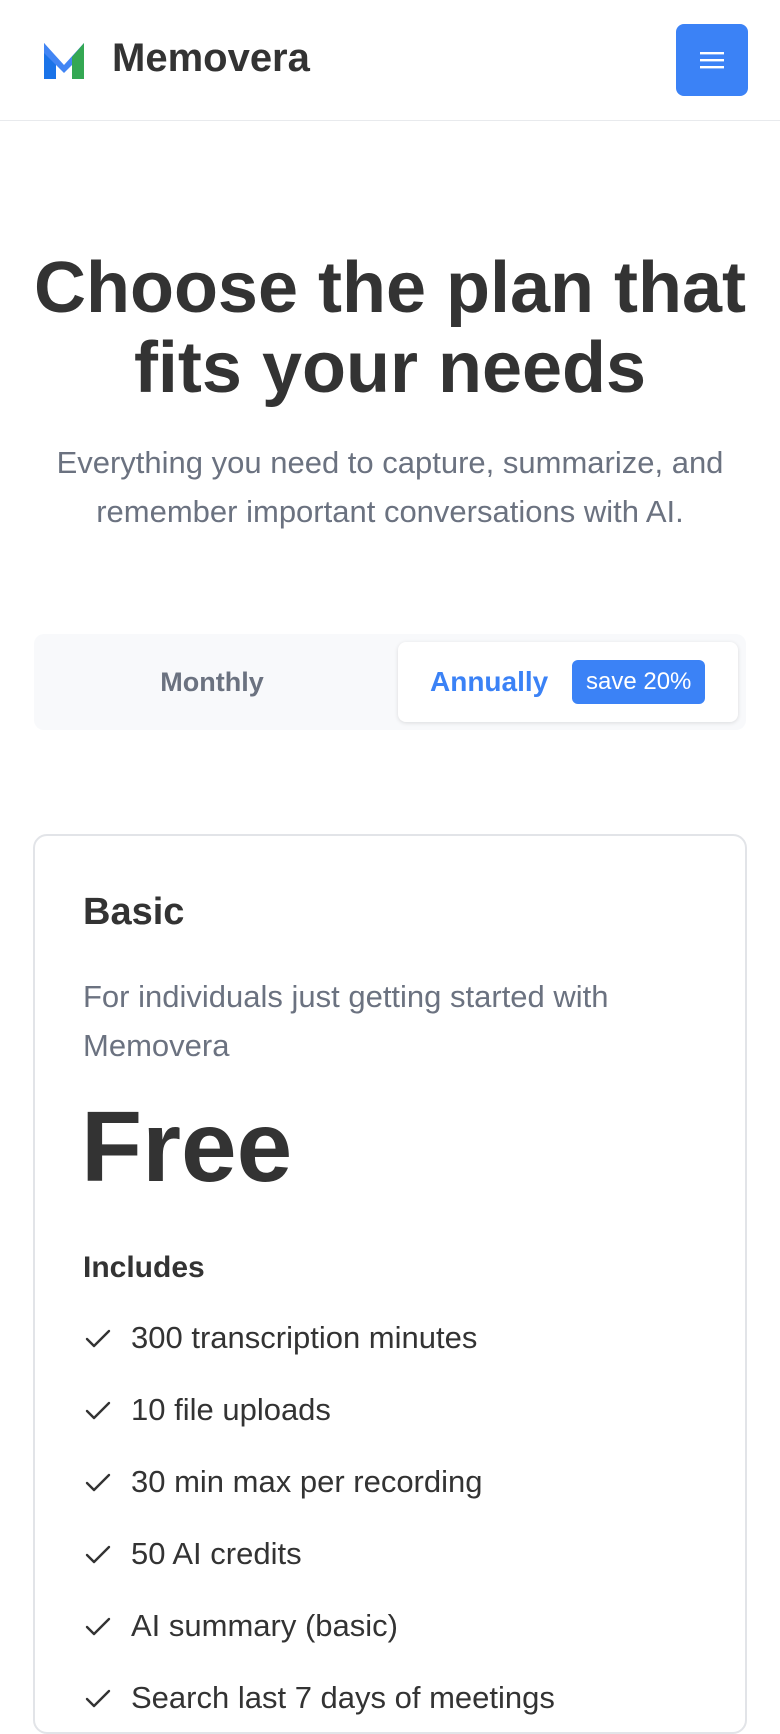 This screenshot has height=1734, width=780. What do you see at coordinates (307, 1481) in the screenshot?
I see `feature-label: 30 min max per recording` at bounding box center [307, 1481].